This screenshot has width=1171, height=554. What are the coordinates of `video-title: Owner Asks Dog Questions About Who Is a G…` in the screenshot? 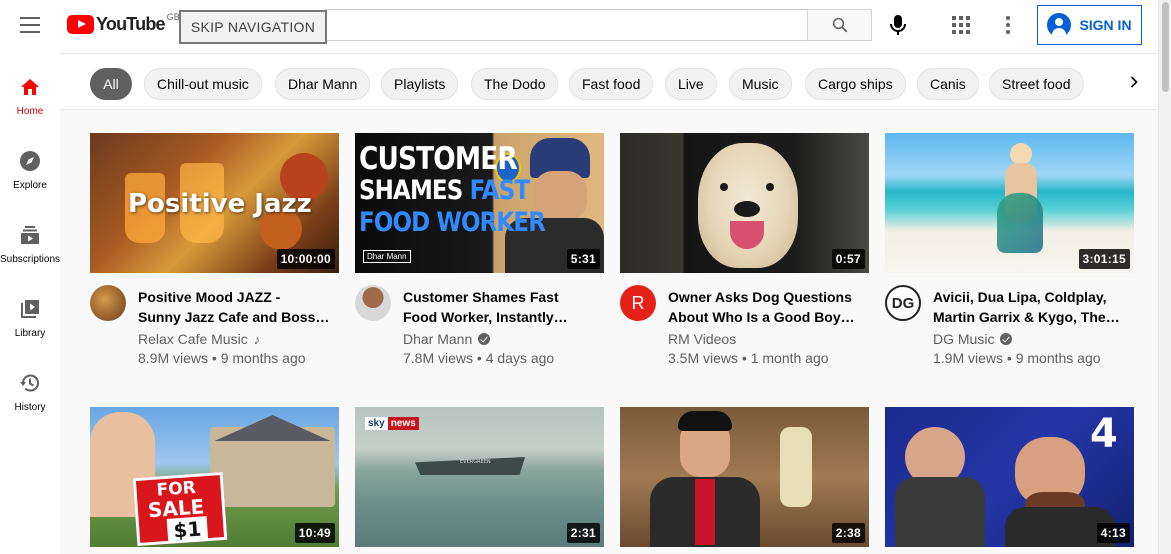 It's located at (765, 307).